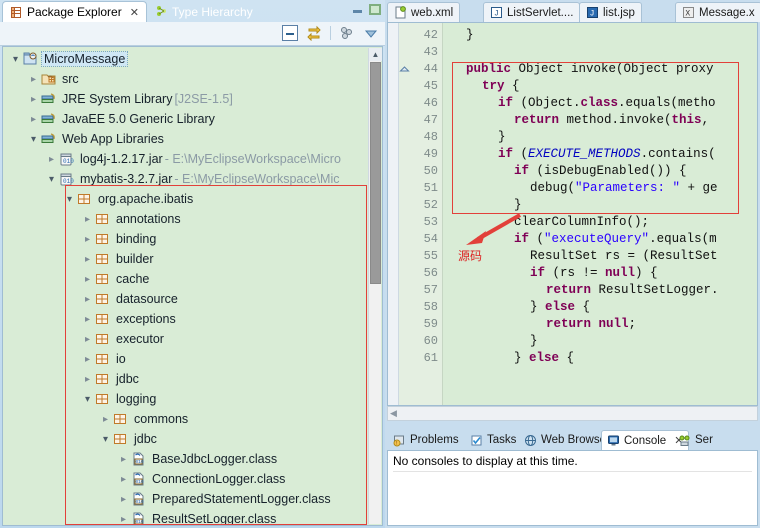 This screenshot has width=760, height=528. I want to click on line-number: 59, so click(430, 324).